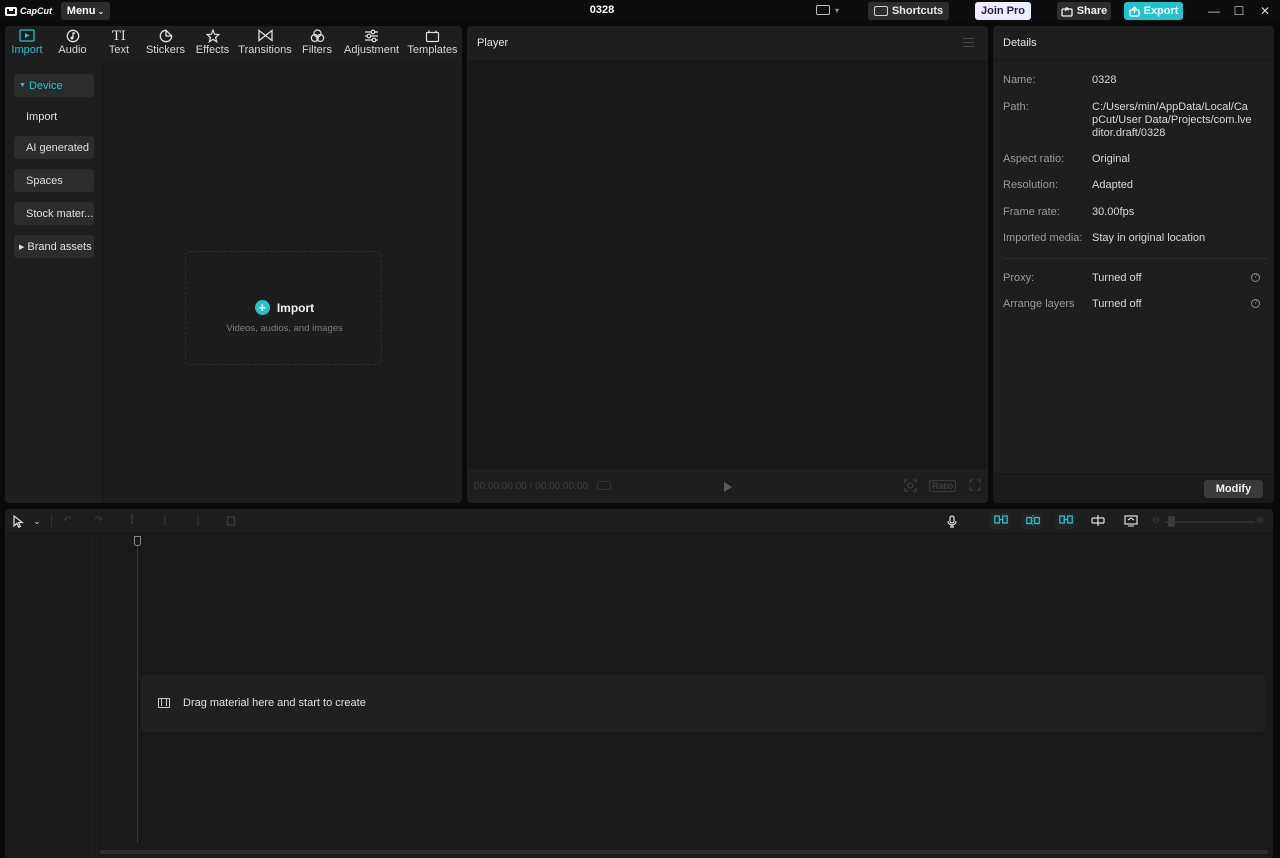  I want to click on tab-label: Filters, so click(317, 50).